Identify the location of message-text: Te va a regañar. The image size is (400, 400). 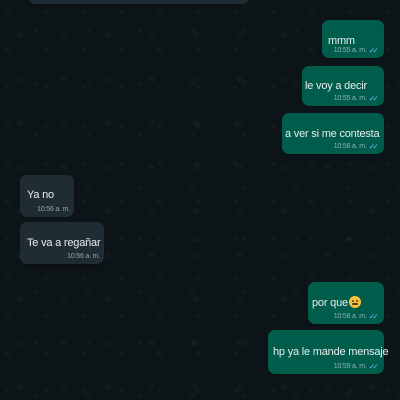
(64, 243).